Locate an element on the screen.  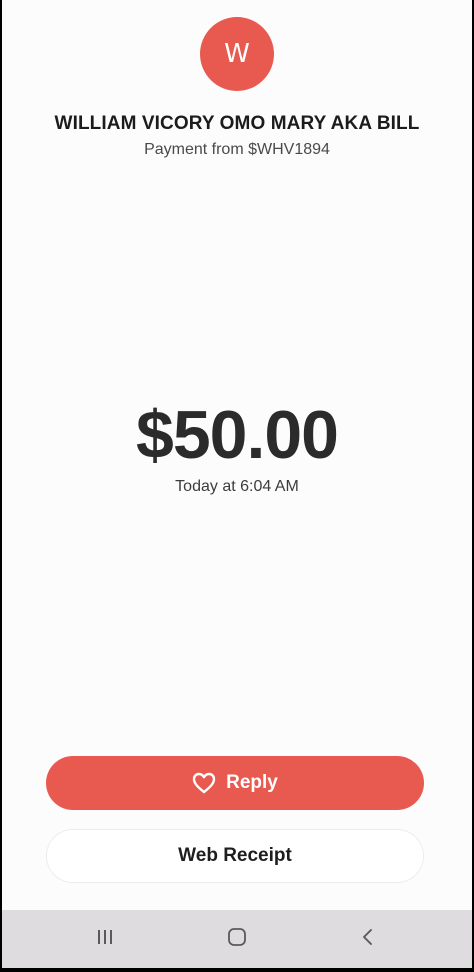
recent-apps-button is located at coordinates (105, 939).